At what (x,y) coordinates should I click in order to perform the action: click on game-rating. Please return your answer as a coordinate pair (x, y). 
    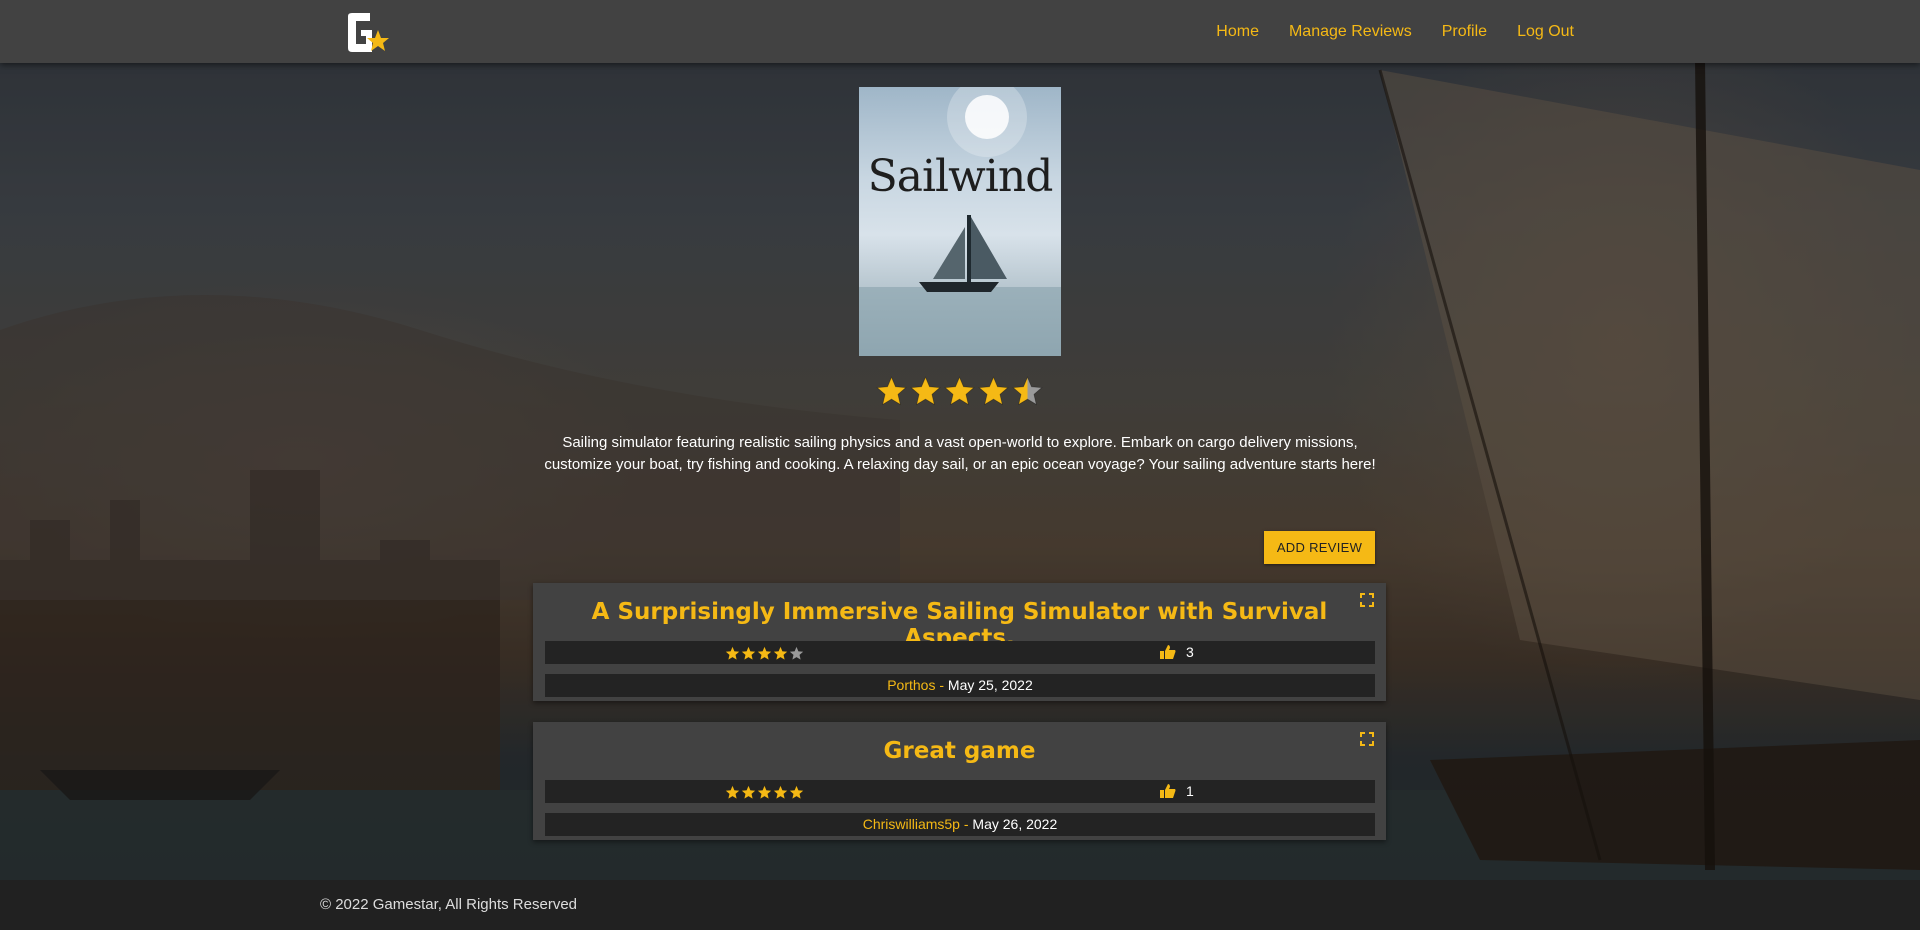
    Looking at the image, I should click on (959, 391).